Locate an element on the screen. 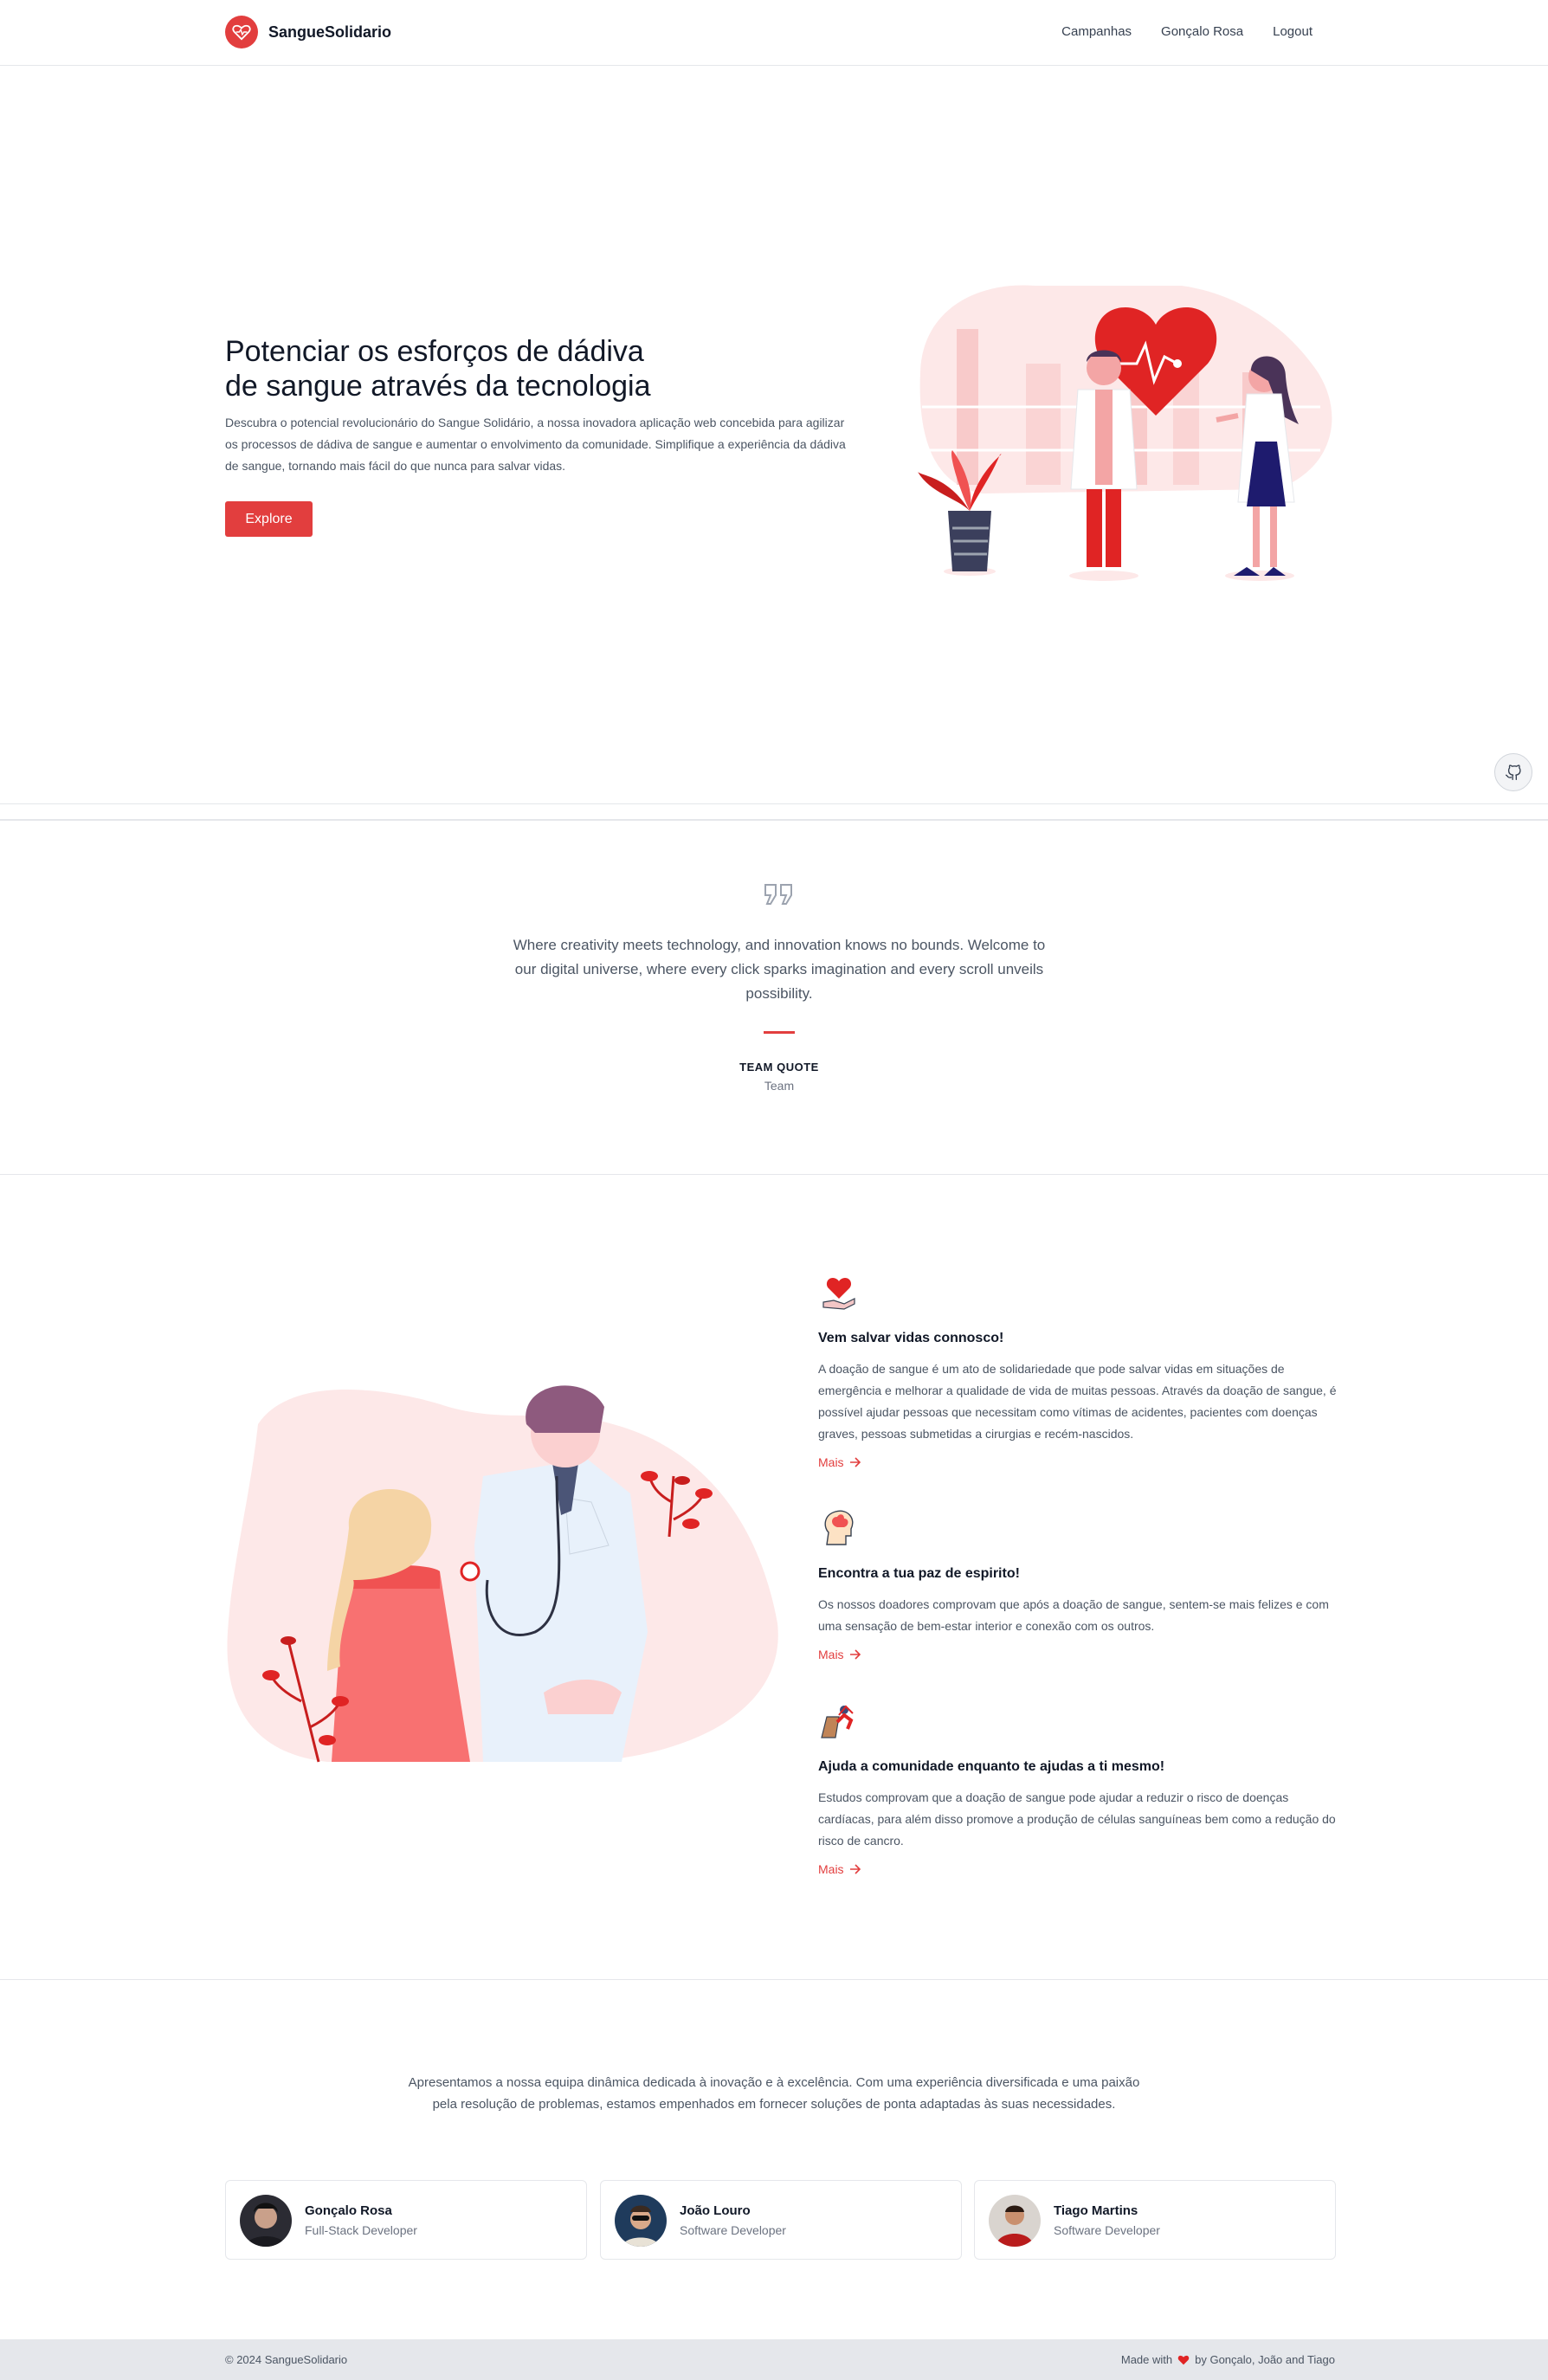  quote-role: Team is located at coordinates (779, 1086).